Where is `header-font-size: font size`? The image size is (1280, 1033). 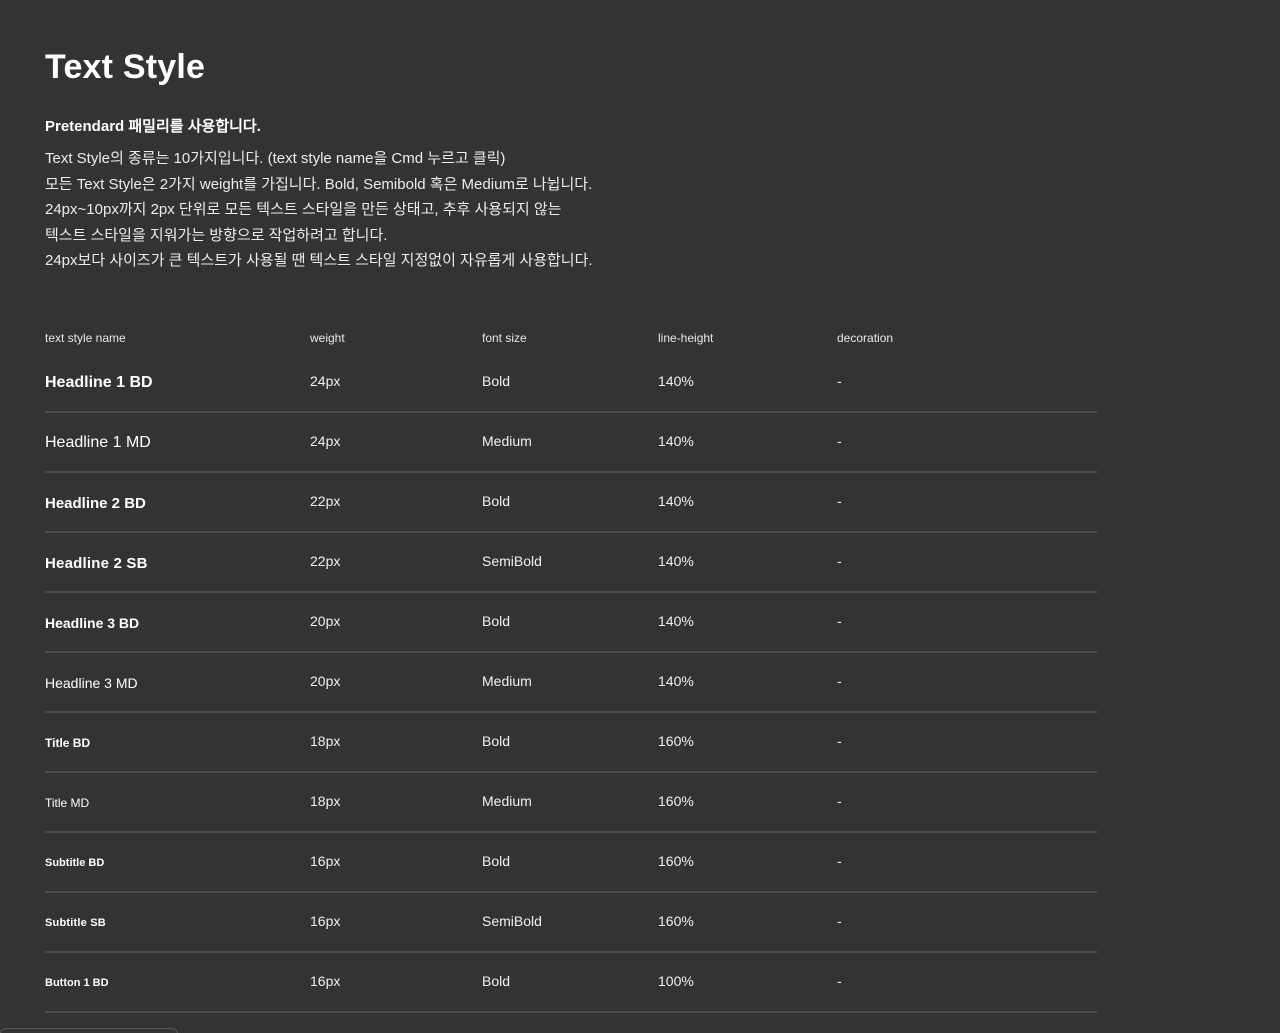
header-font-size: font size is located at coordinates (504, 338).